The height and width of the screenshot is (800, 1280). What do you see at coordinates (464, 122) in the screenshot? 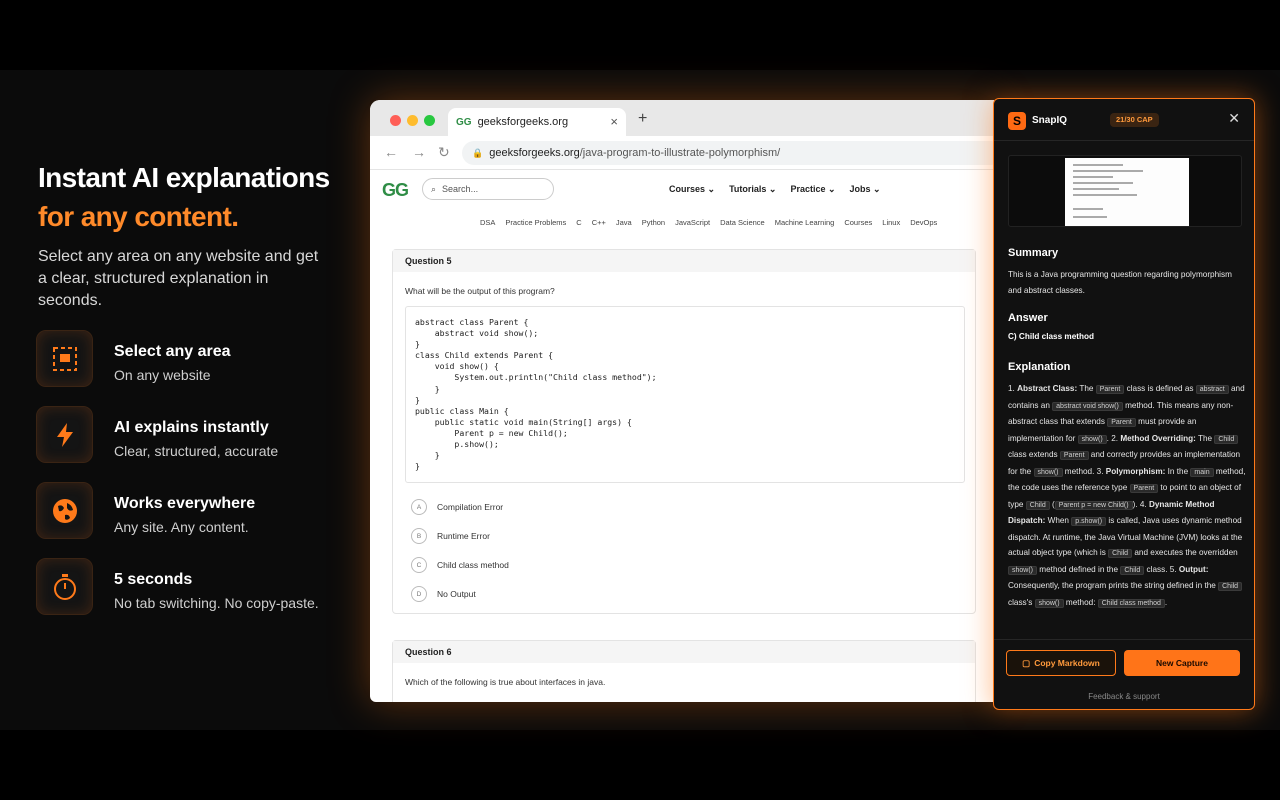
I see `gfg-favicon-icon: GG` at bounding box center [464, 122].